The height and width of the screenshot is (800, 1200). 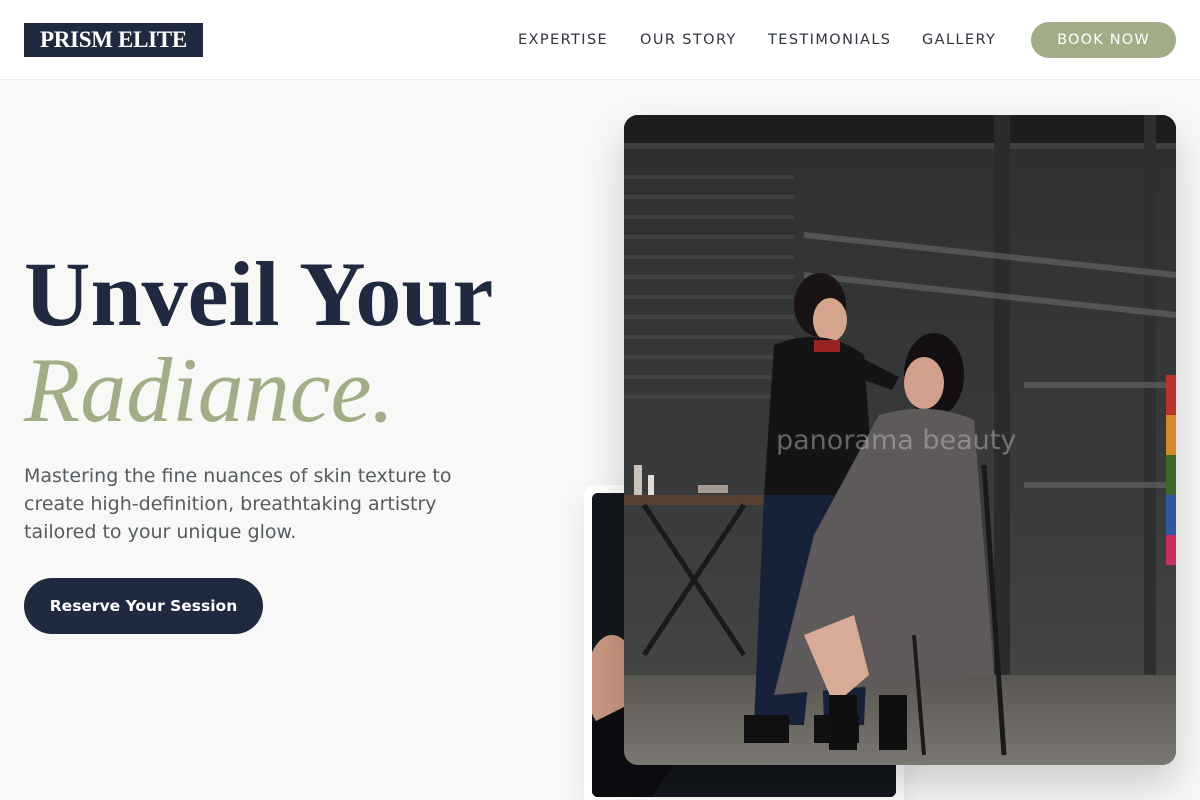 What do you see at coordinates (143, 606) in the screenshot?
I see `reserve-session-button: Reserve Your Session` at bounding box center [143, 606].